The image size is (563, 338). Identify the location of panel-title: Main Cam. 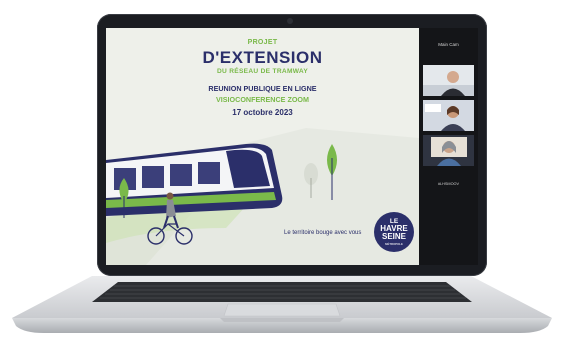
(448, 44).